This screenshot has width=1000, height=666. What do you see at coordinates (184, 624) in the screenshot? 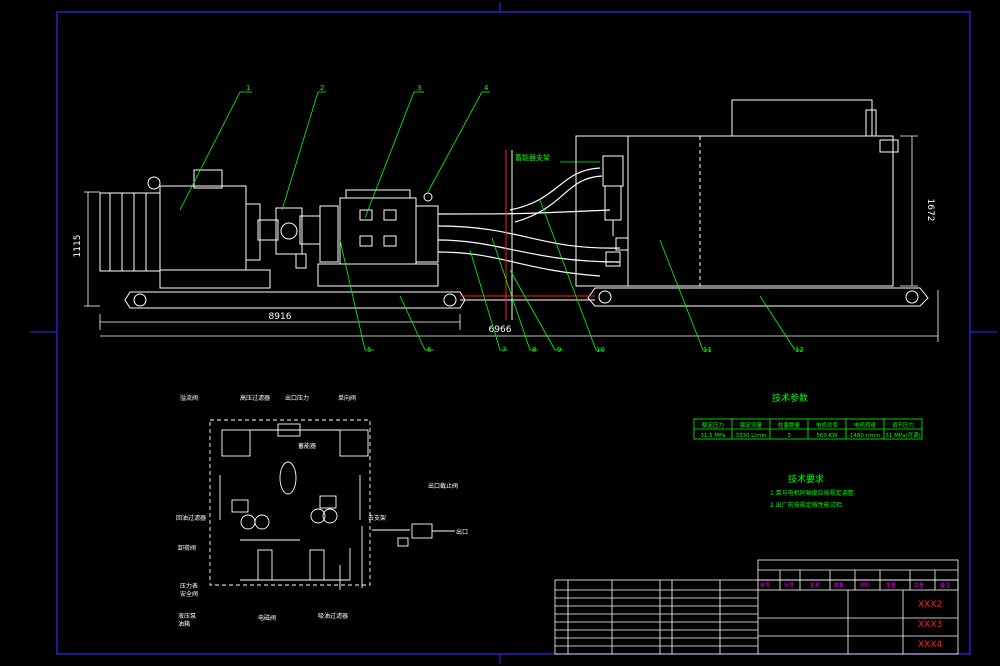
I see `lbl-oil-tank: 油箱` at bounding box center [184, 624].